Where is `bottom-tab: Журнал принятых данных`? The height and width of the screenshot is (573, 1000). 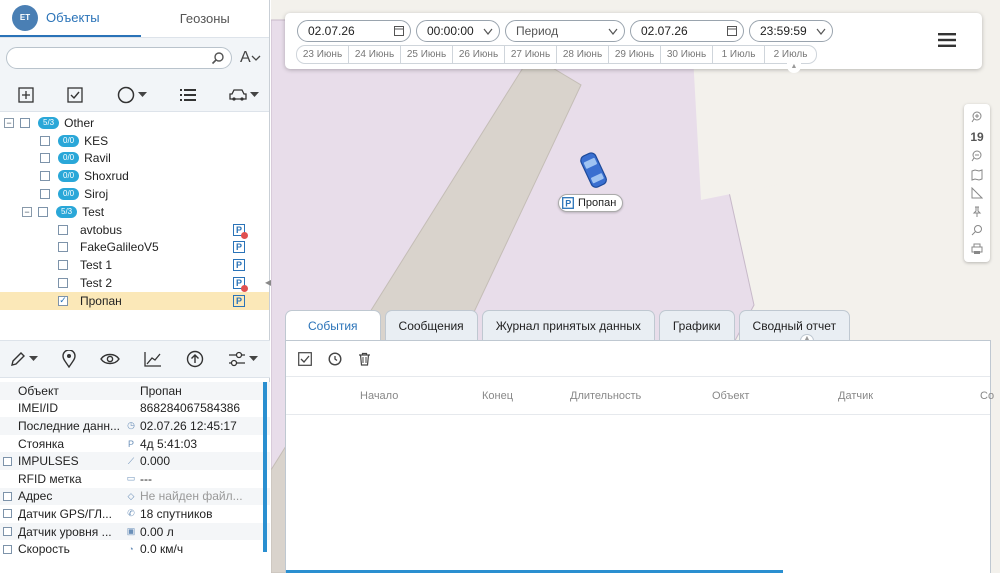 bottom-tab: Журнал принятых данных is located at coordinates (568, 325).